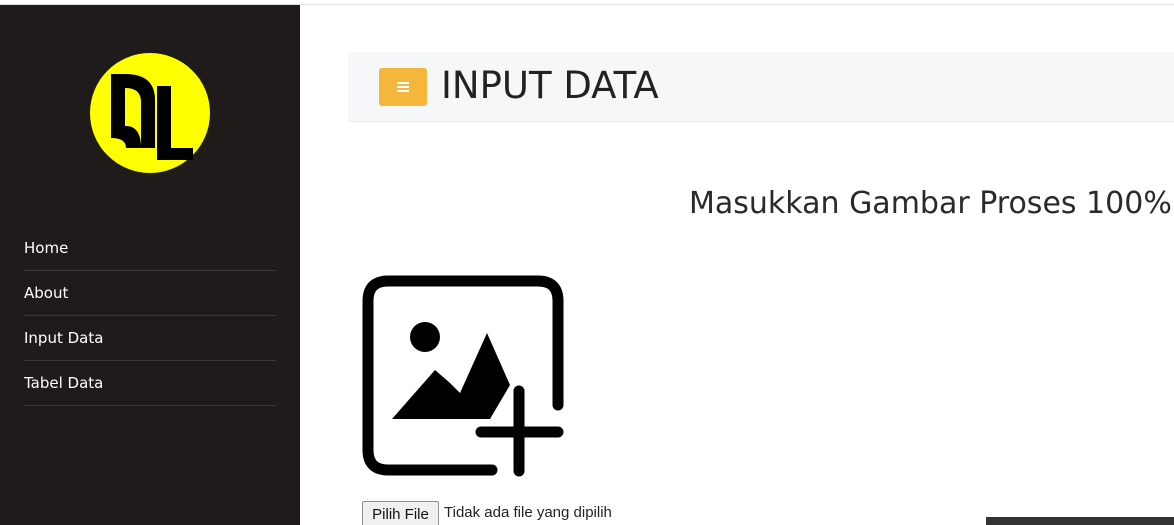 This screenshot has width=1174, height=525. What do you see at coordinates (46, 293) in the screenshot?
I see `sidebar-item-label: About` at bounding box center [46, 293].